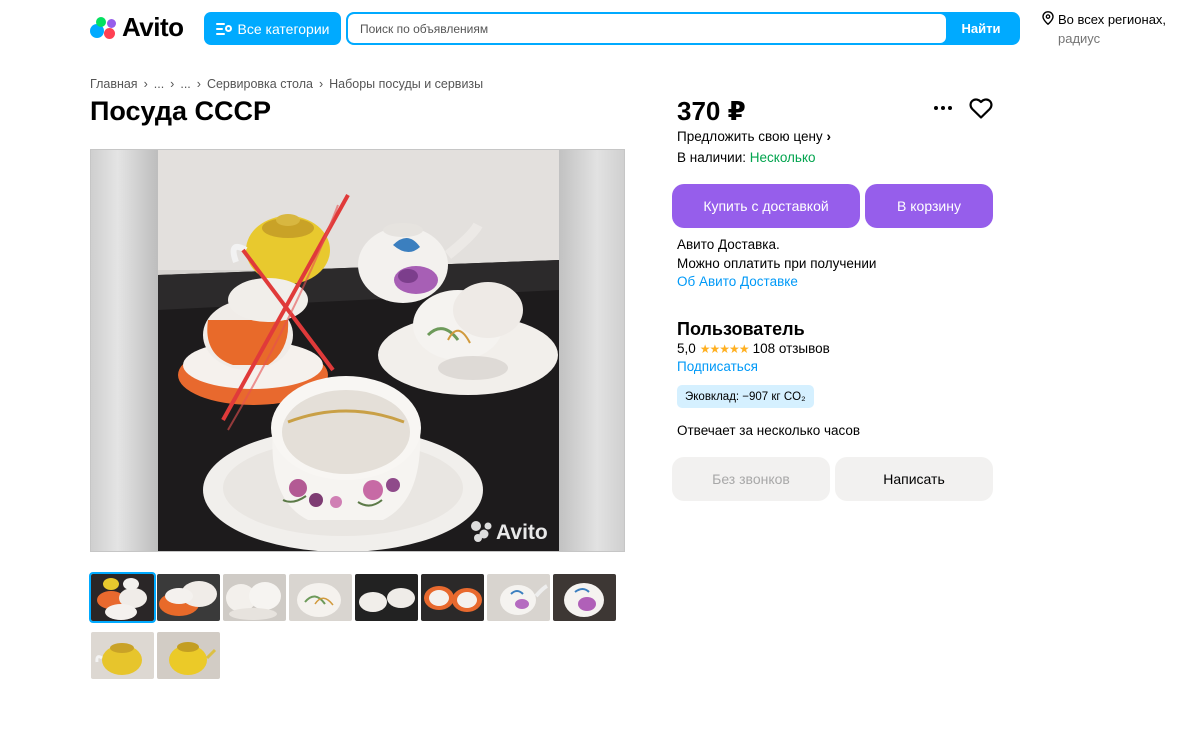 Image resolution: width=1200 pixels, height=730 pixels. Describe the element at coordinates (1112, 19) in the screenshot. I see `region-text: Во всех регионах,` at that location.